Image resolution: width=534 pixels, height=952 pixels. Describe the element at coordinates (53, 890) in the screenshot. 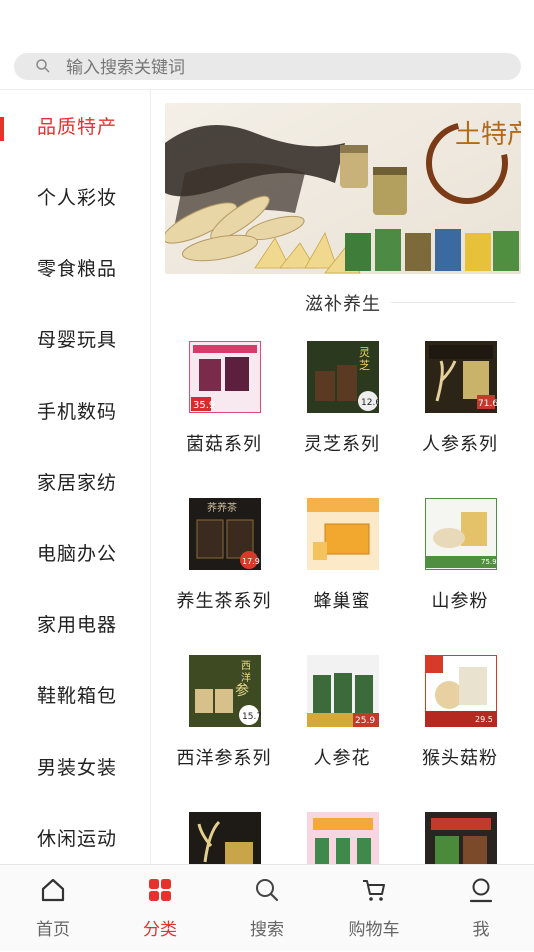

I see `home-icon` at that location.